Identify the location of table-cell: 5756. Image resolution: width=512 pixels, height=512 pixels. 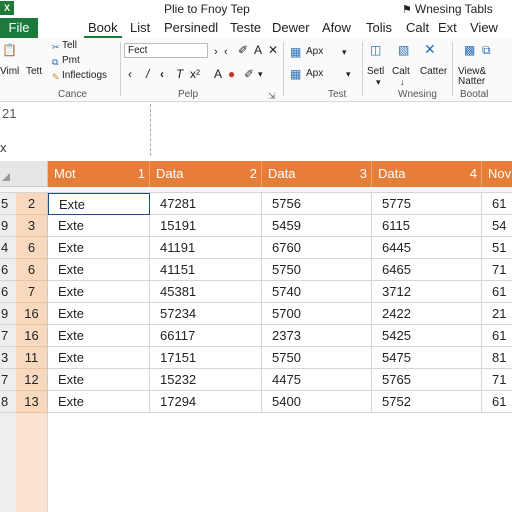
(317, 204).